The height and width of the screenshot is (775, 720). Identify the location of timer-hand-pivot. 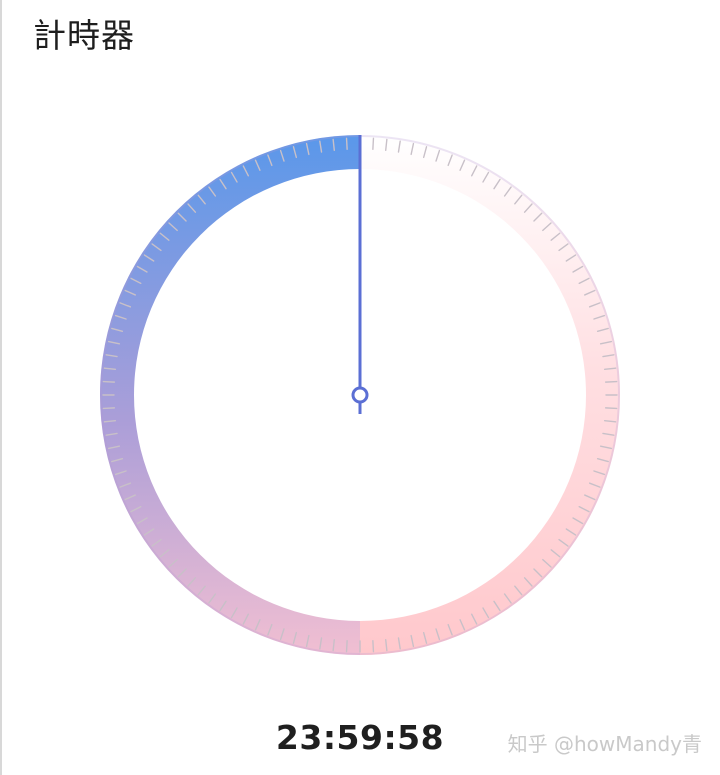
(360, 395).